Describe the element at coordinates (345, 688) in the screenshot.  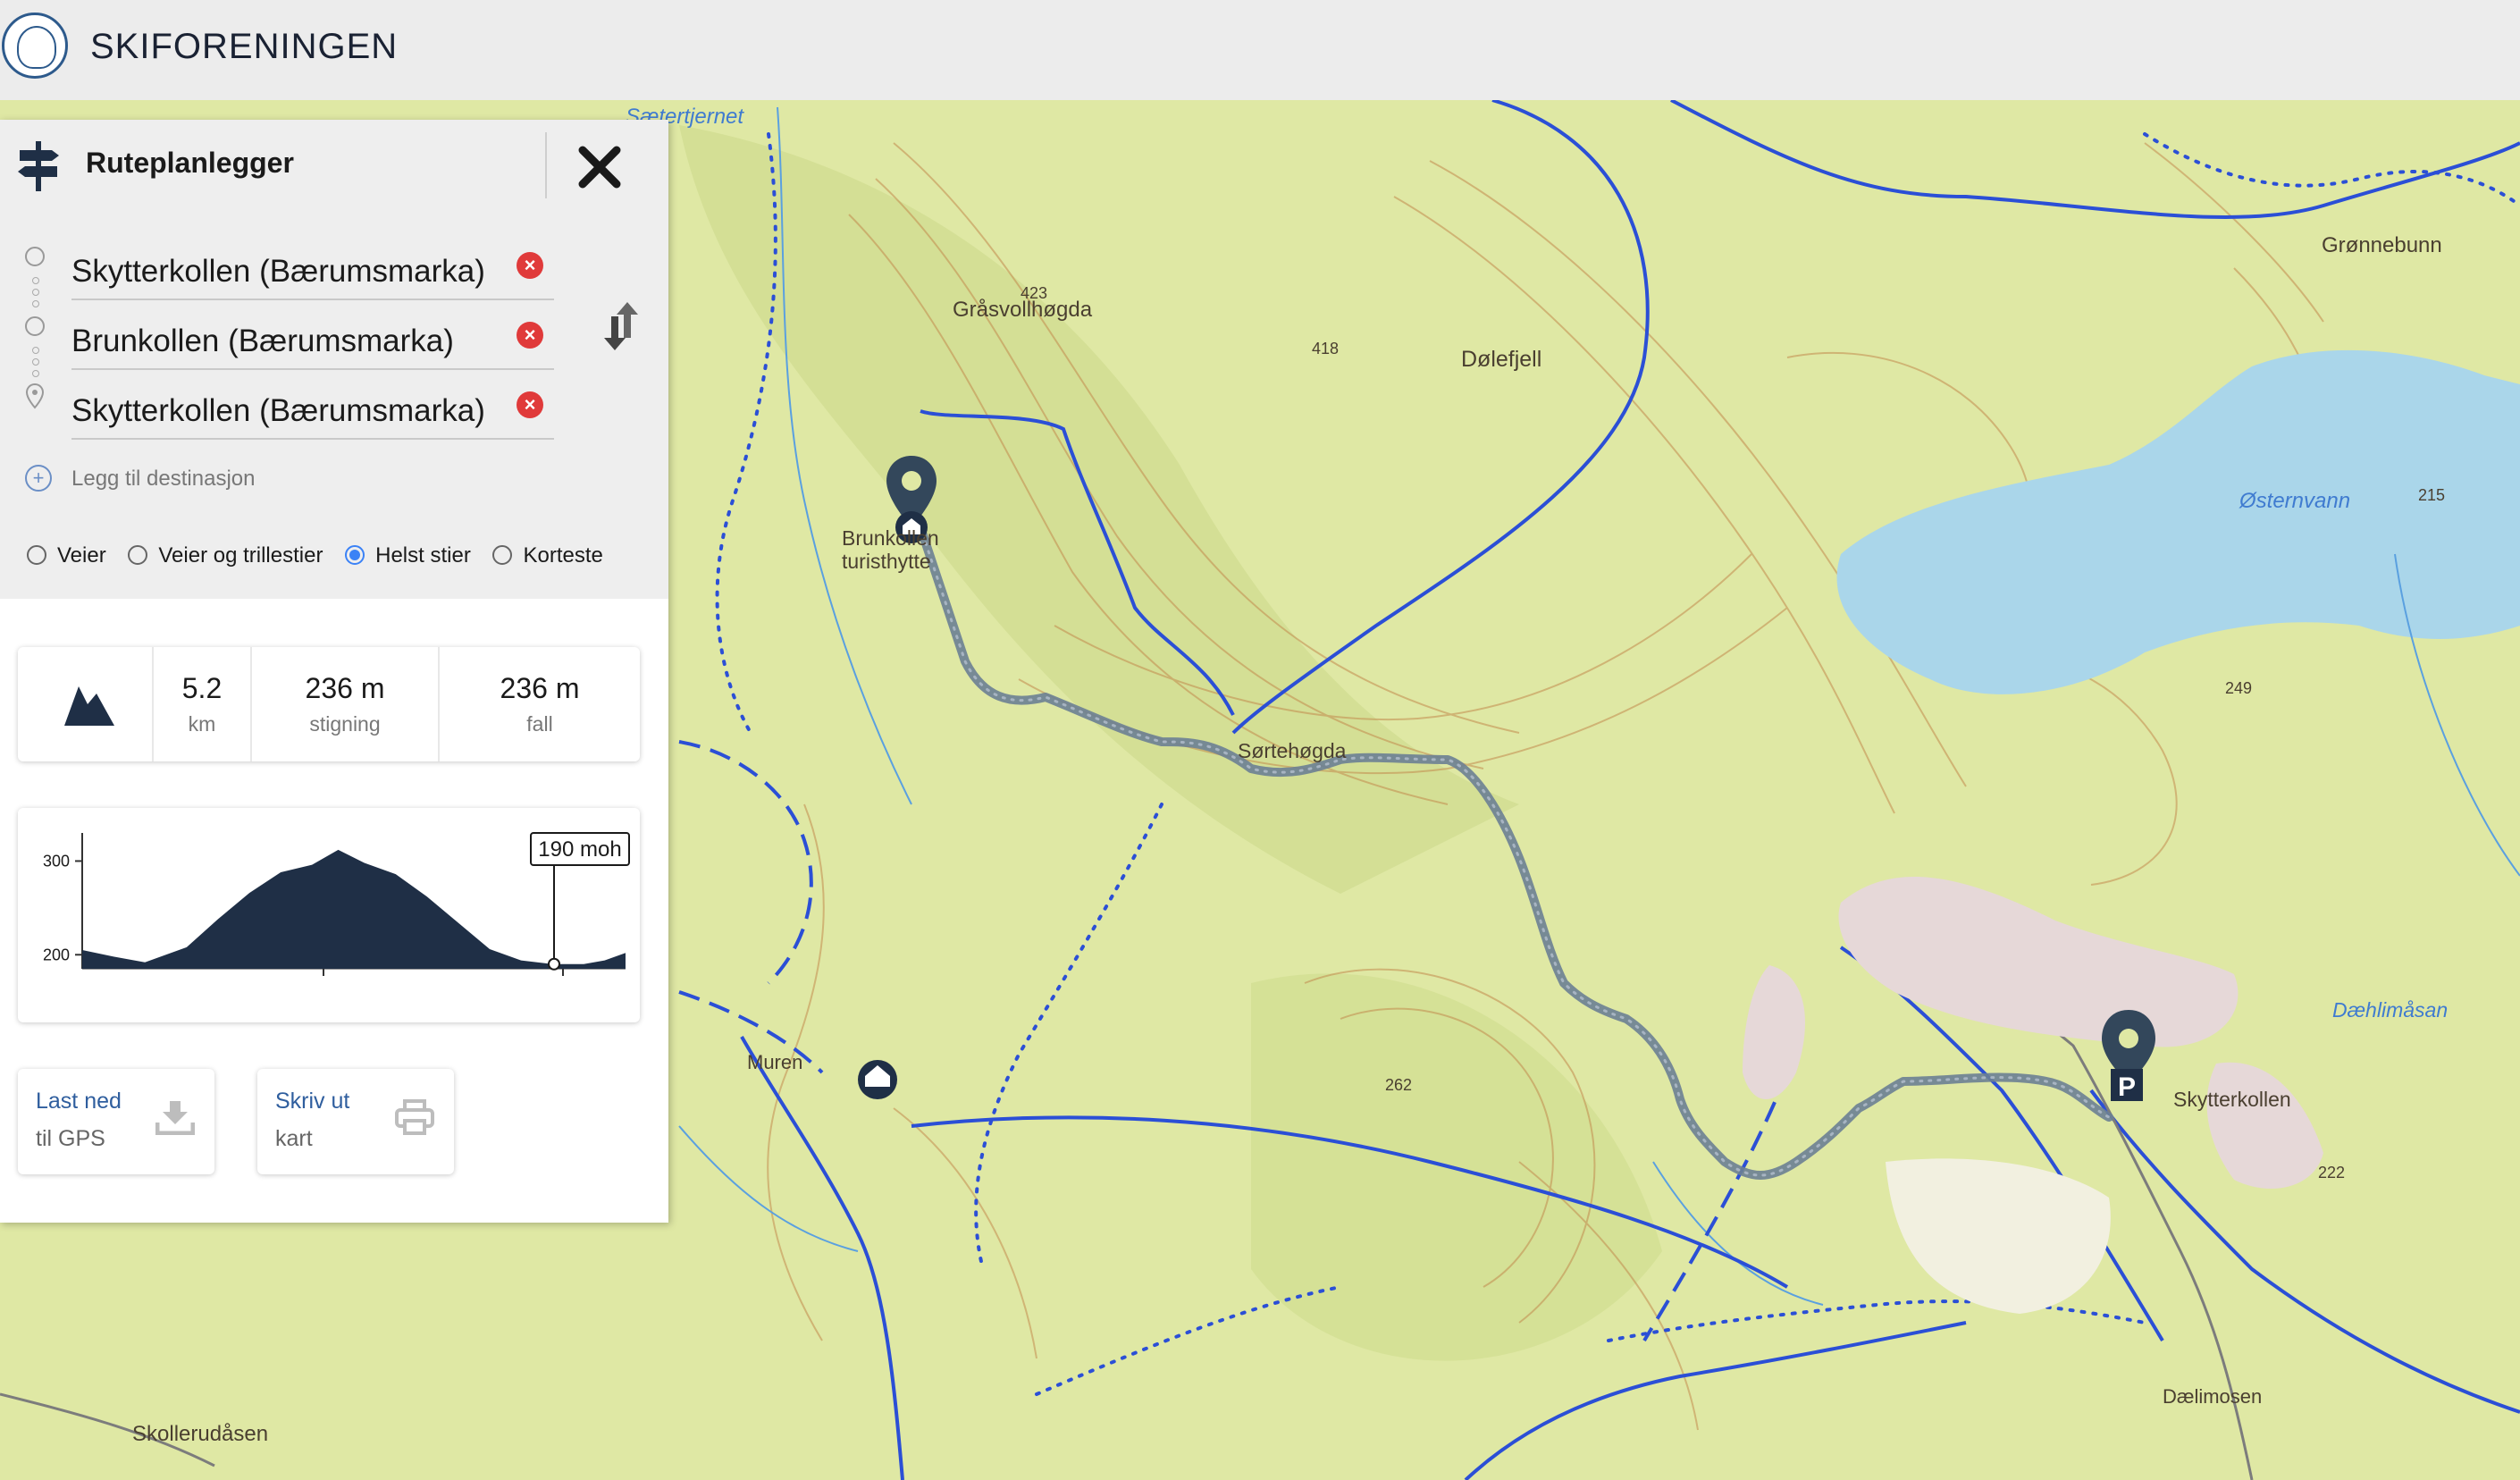
I see `climb-value: 236 m` at that location.